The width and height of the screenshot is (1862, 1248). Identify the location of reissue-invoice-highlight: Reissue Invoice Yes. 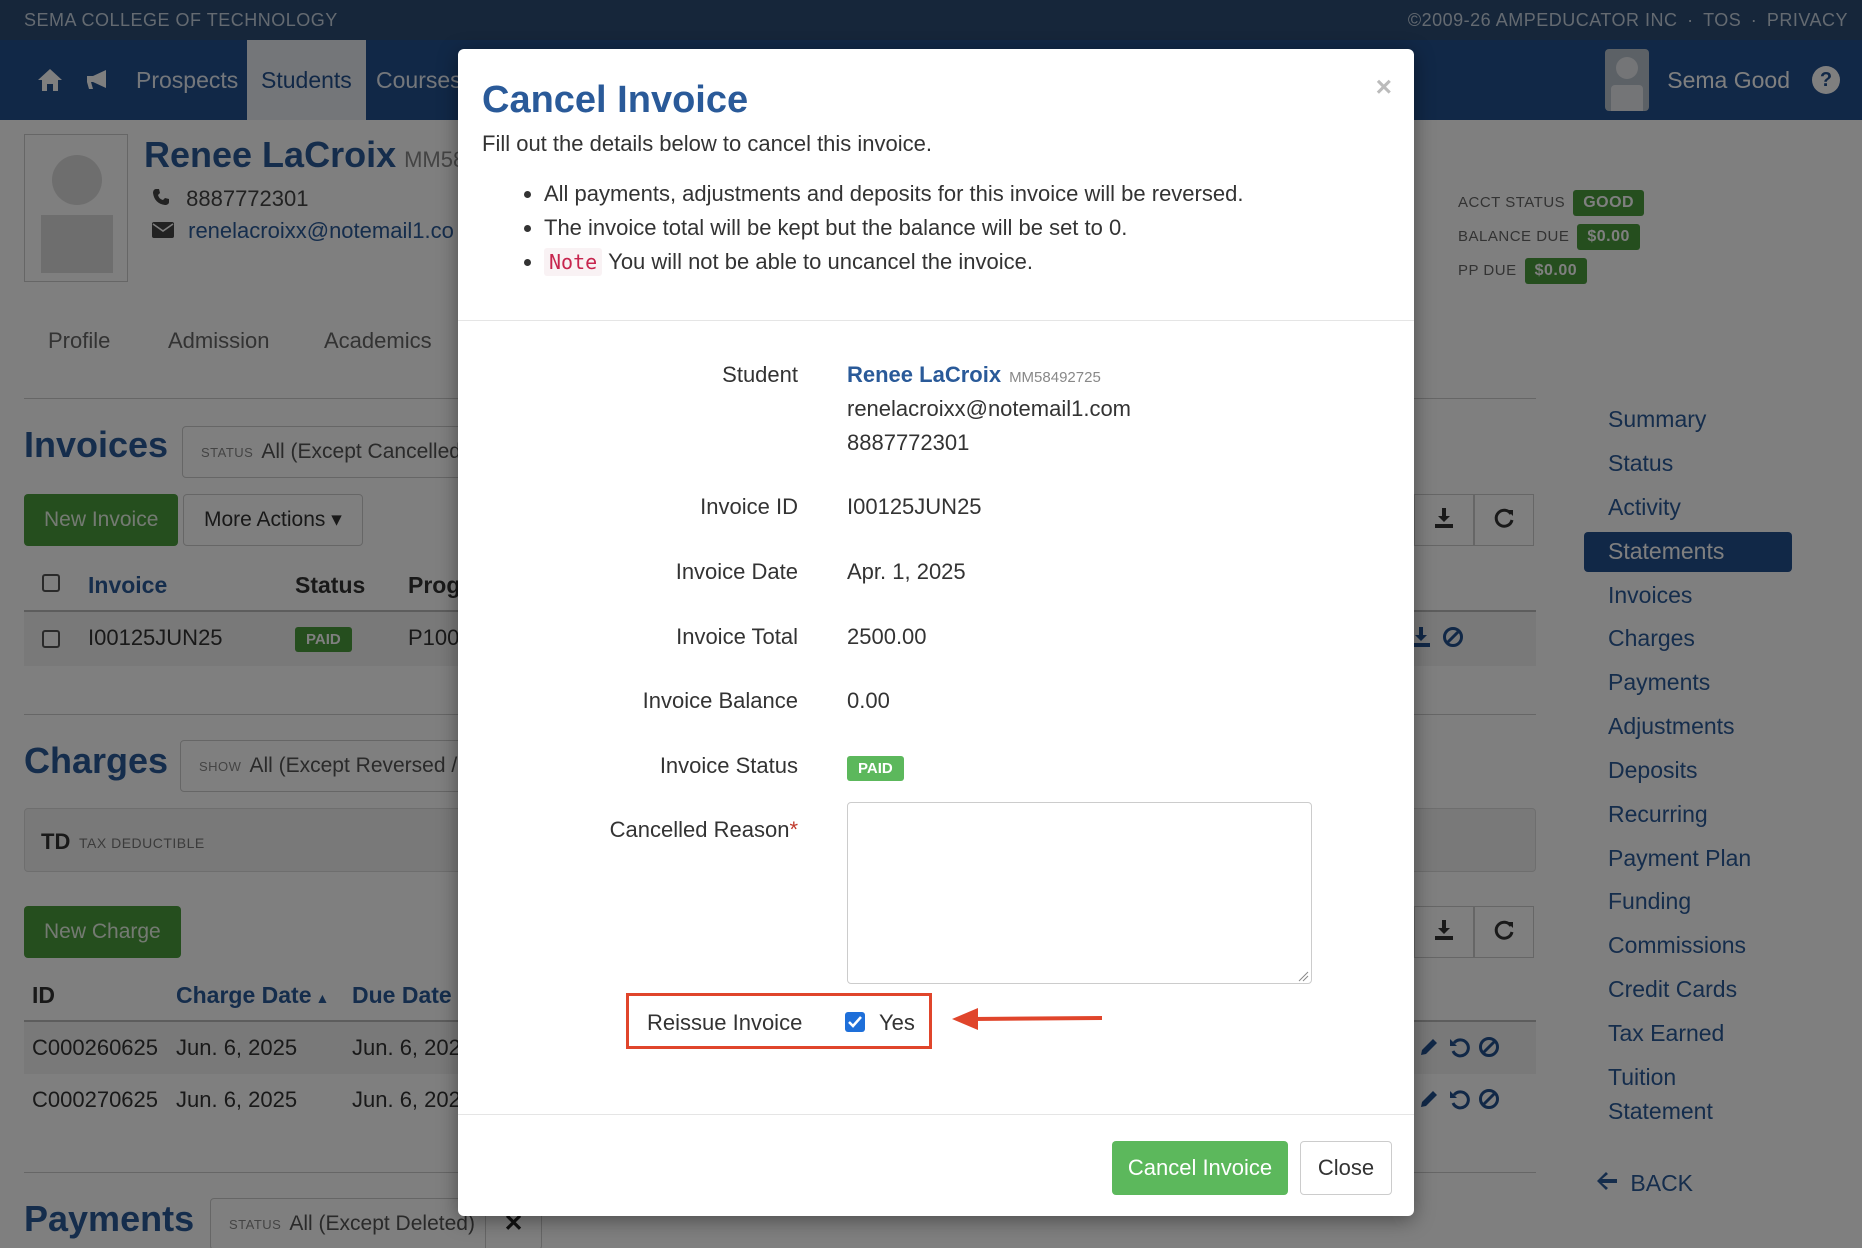
(779, 1021).